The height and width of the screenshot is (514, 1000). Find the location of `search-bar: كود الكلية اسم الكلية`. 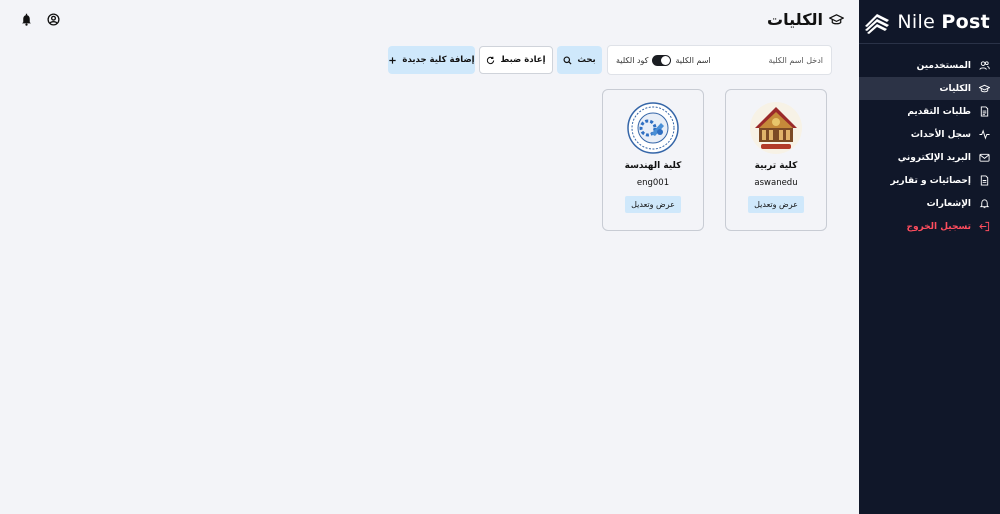

search-bar: كود الكلية اسم الكلية is located at coordinates (719, 60).